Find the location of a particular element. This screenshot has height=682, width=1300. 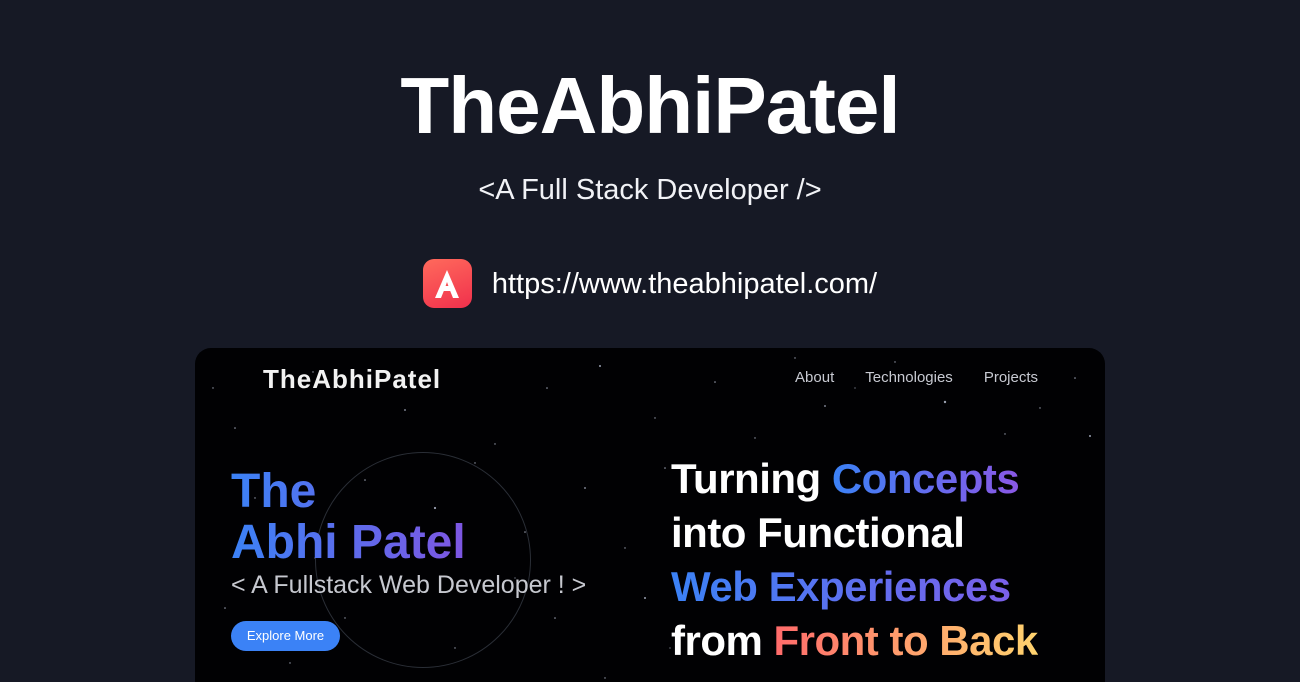

headline-highlight-front-to-back: Front to Back is located at coordinates (906, 640).